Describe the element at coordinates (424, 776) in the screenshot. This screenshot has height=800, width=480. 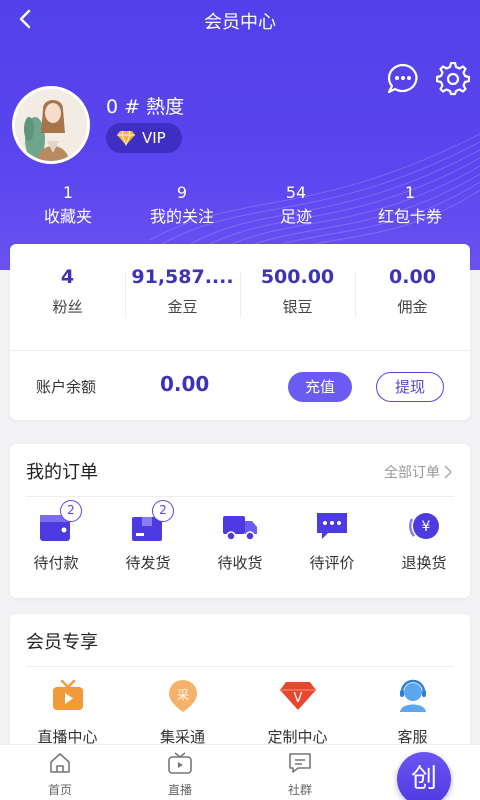
I see `create-button: 创` at that location.